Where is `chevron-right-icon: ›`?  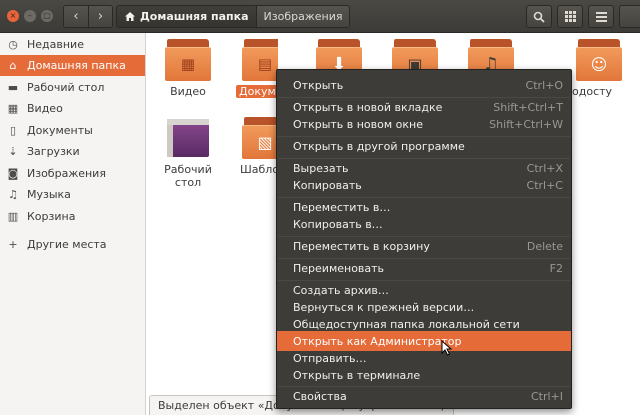 chevron-right-icon: › is located at coordinates (100, 16).